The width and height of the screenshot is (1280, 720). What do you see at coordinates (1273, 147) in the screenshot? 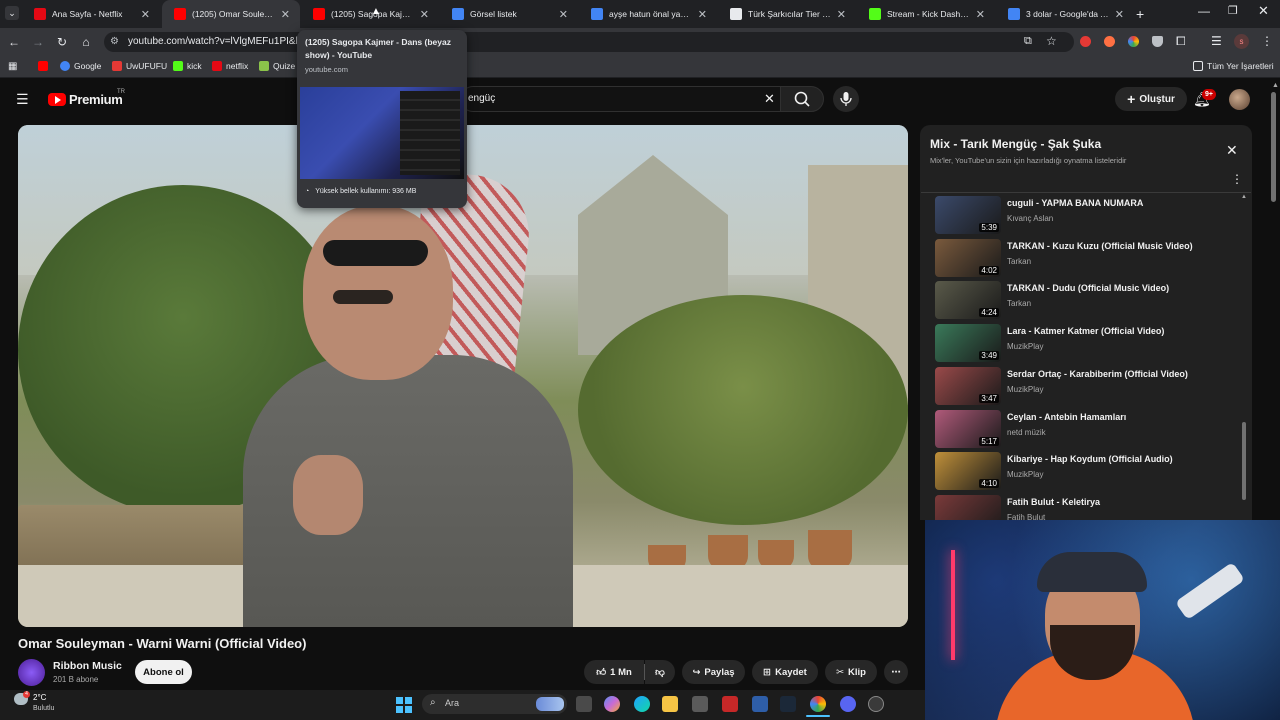
I see `page-scrollbar` at bounding box center [1273, 147].